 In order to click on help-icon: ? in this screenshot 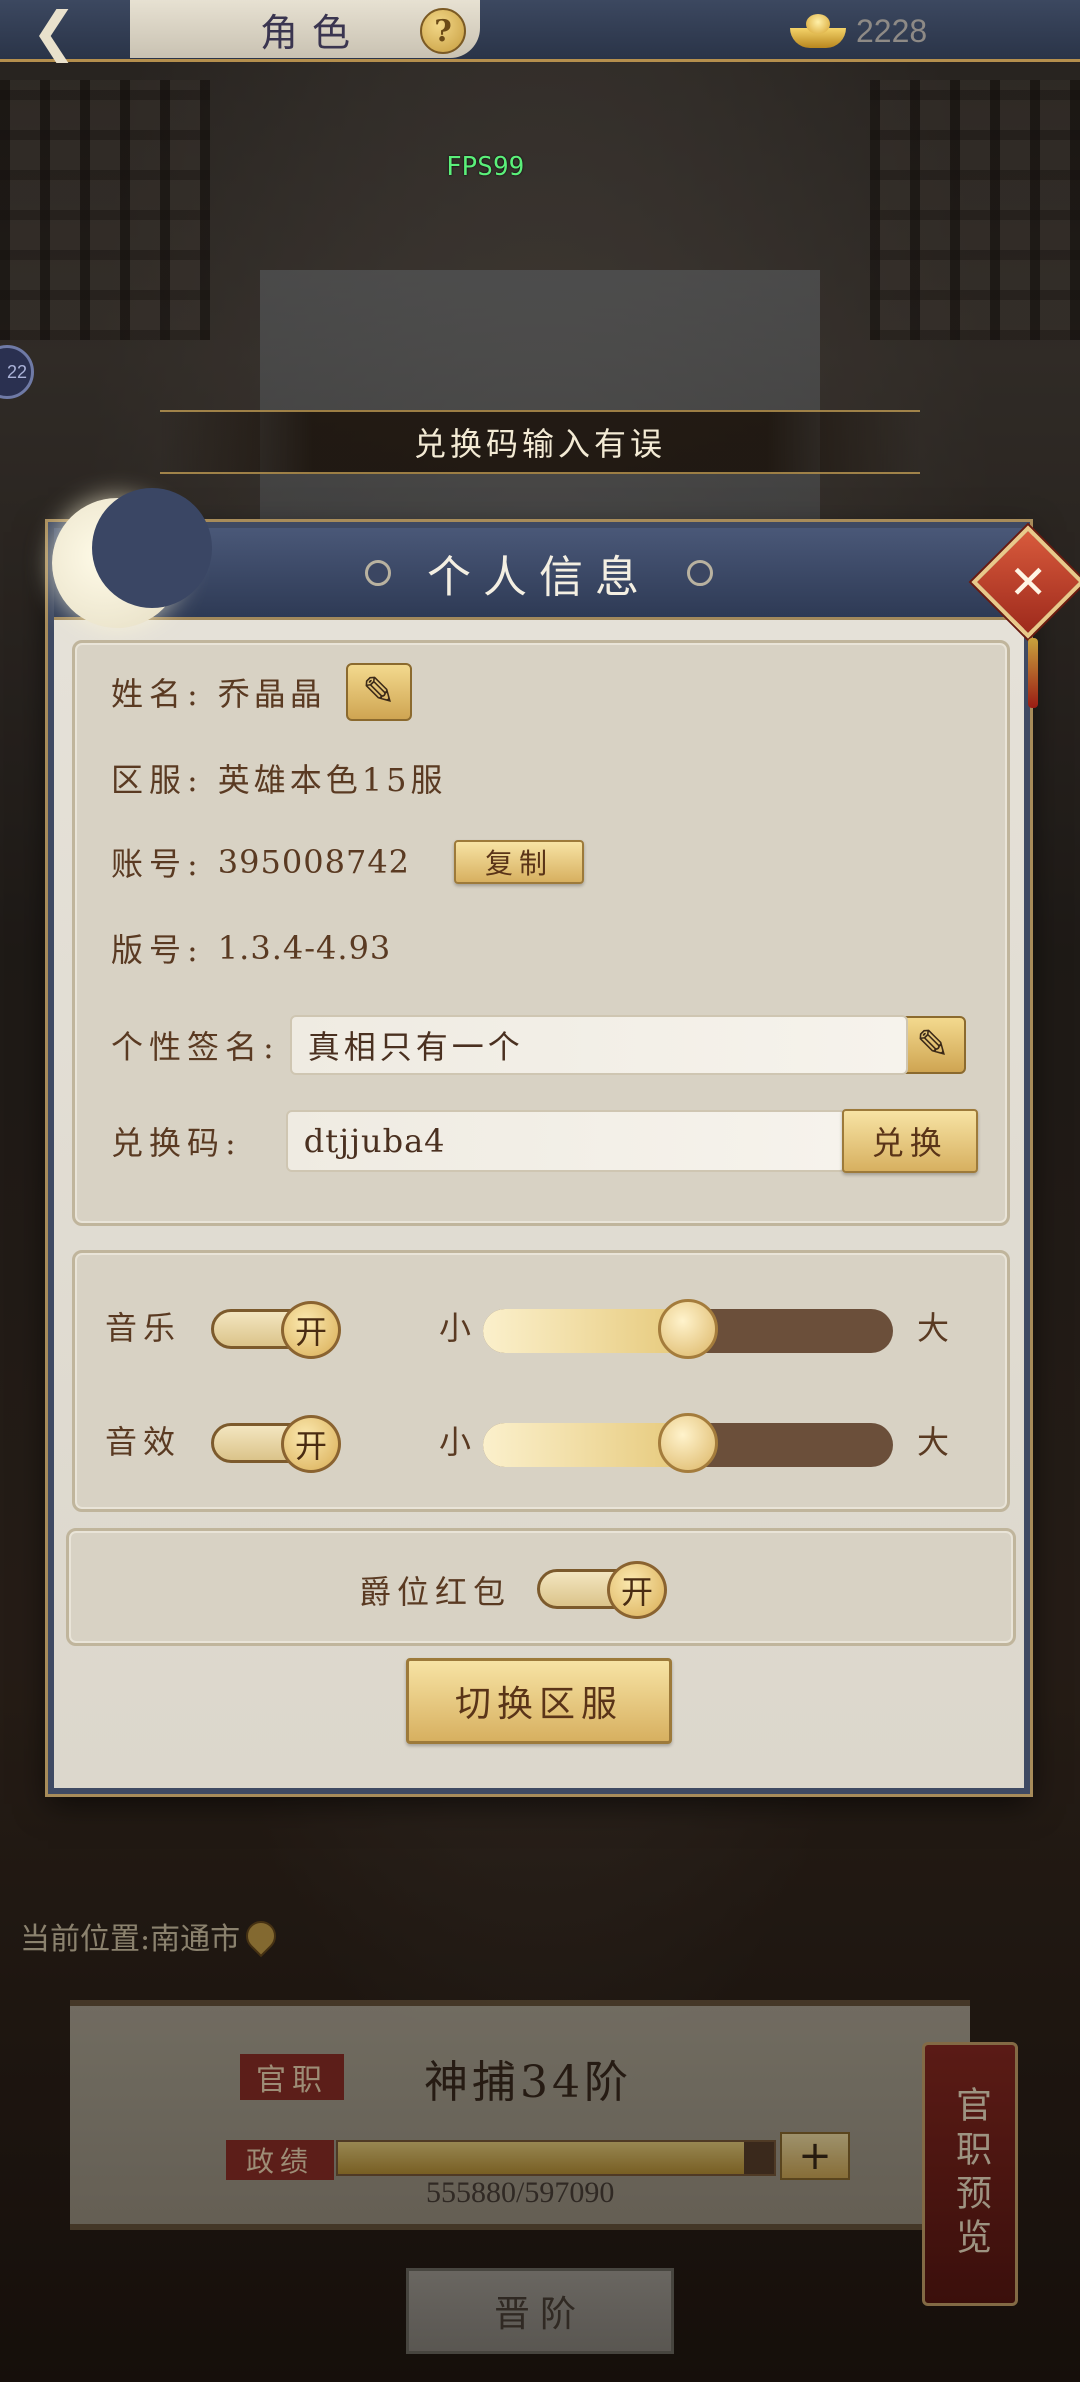, I will do `click(443, 31)`.